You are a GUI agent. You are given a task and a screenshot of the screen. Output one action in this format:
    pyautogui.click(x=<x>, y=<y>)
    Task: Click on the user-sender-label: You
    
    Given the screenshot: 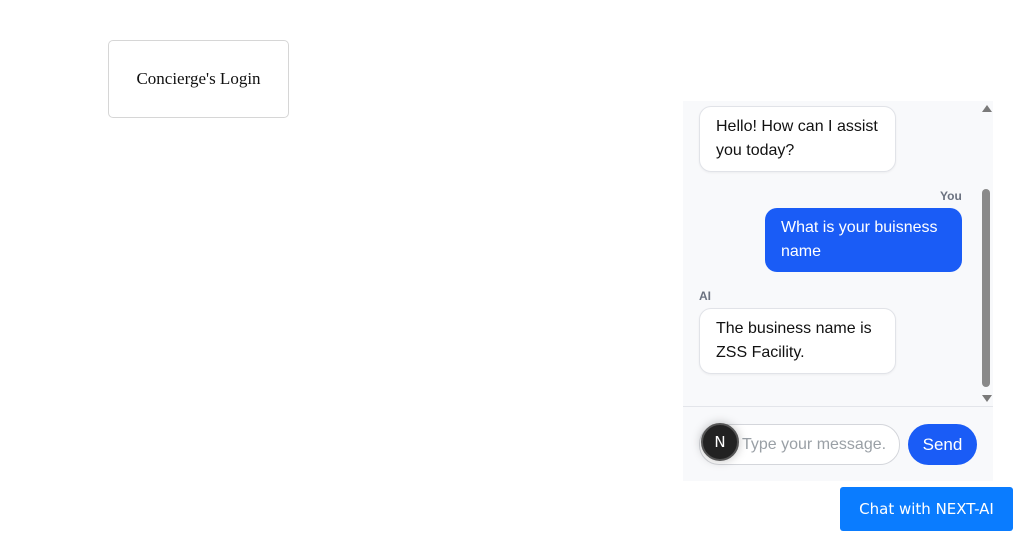 What is the action you would take?
    pyautogui.click(x=951, y=196)
    